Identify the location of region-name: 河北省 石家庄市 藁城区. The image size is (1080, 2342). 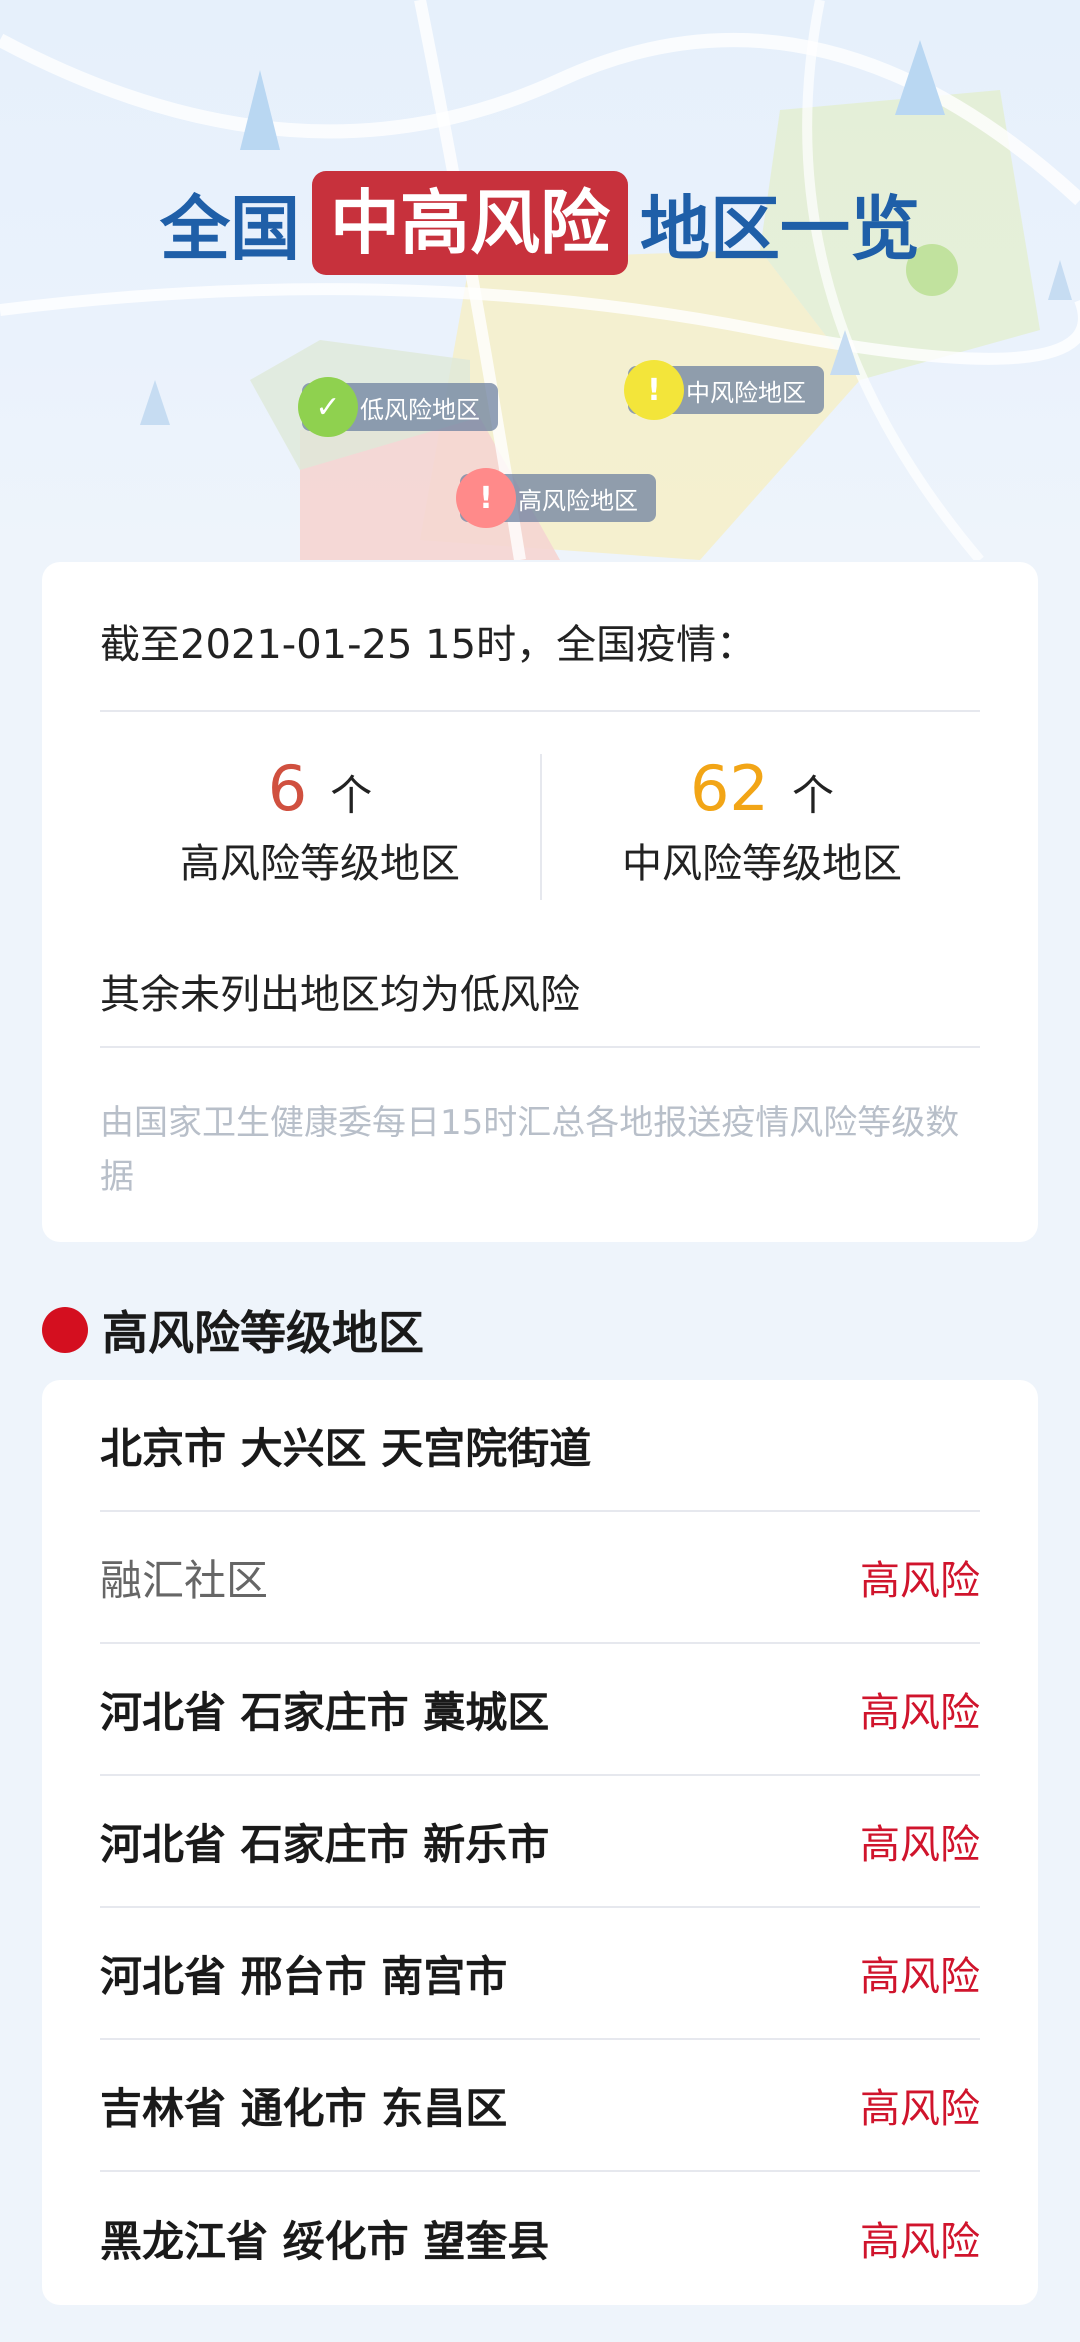
(325, 1712).